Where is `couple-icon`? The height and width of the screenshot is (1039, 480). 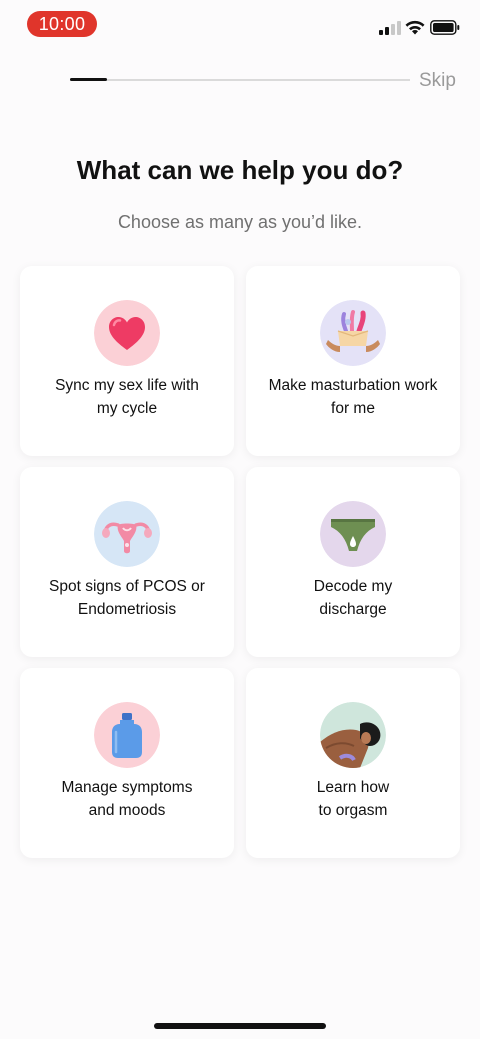
couple-icon is located at coordinates (353, 735).